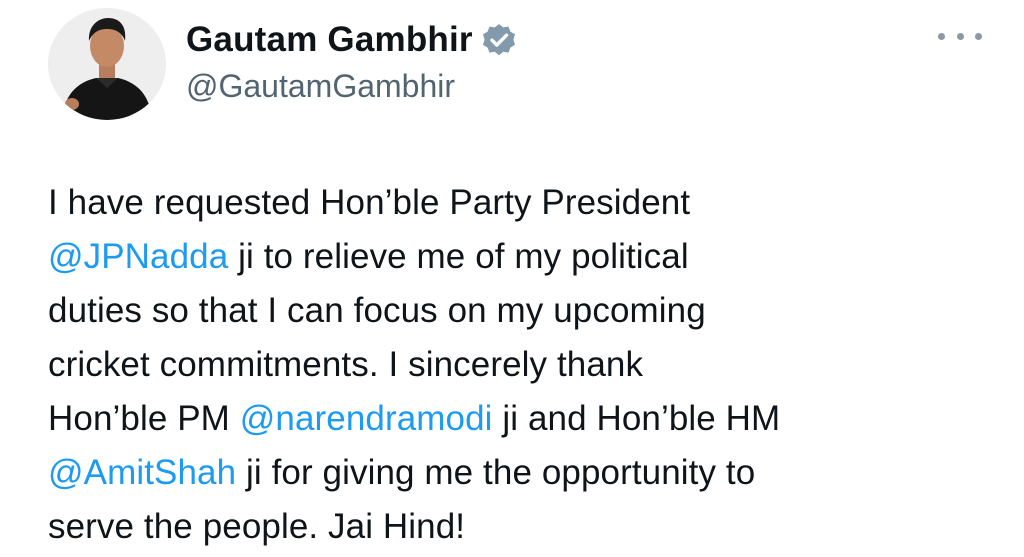 The image size is (1024, 557). What do you see at coordinates (138, 256) in the screenshot?
I see `mention-link: @JPNadda` at bounding box center [138, 256].